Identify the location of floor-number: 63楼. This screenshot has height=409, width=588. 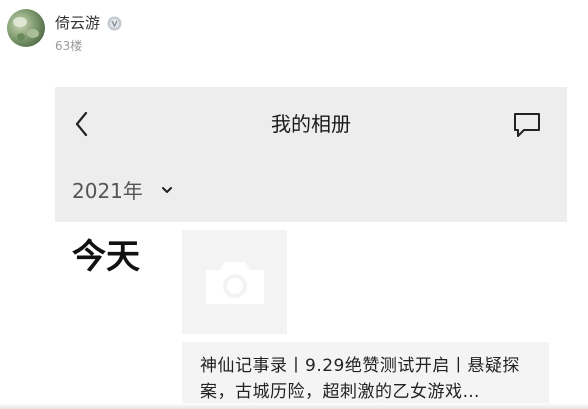
(69, 46).